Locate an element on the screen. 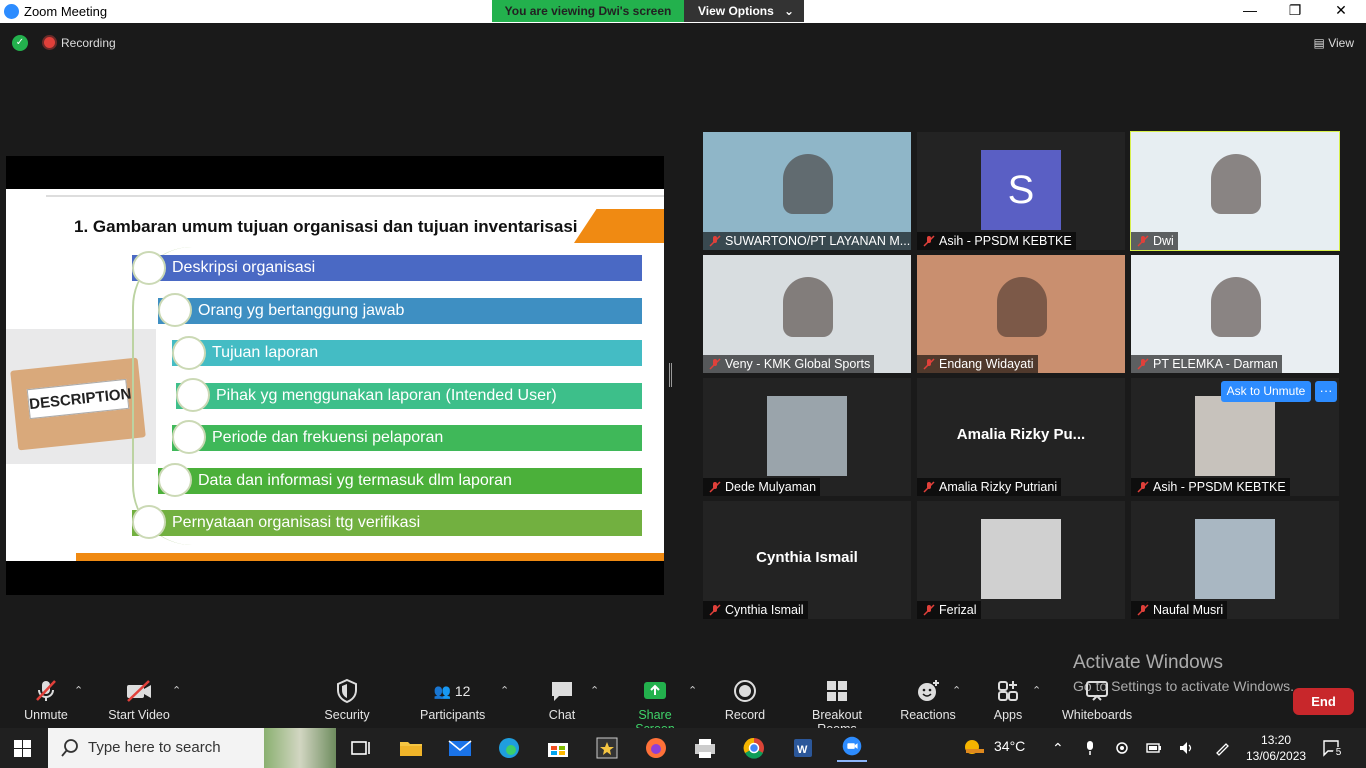 This screenshot has height=768, width=1366. notification-center: 5 is located at coordinates (1333, 748).